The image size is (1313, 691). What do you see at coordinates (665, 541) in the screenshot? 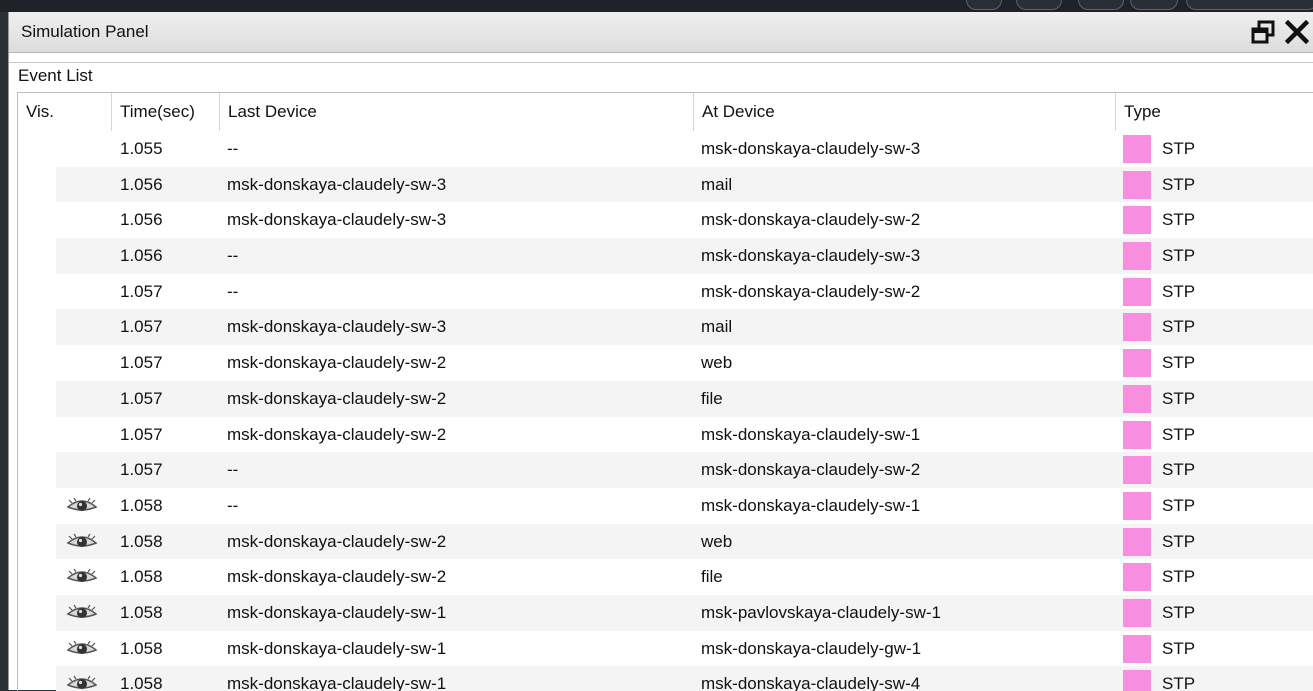
I see `table-row: 1.058 msk-donskaya-claudely-sw-2 web STP` at bounding box center [665, 541].